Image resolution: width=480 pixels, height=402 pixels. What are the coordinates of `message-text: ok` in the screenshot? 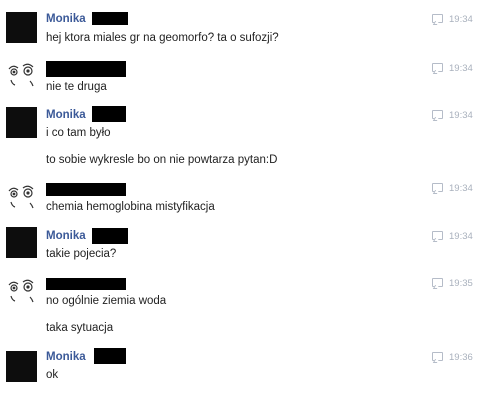 It's located at (52, 375).